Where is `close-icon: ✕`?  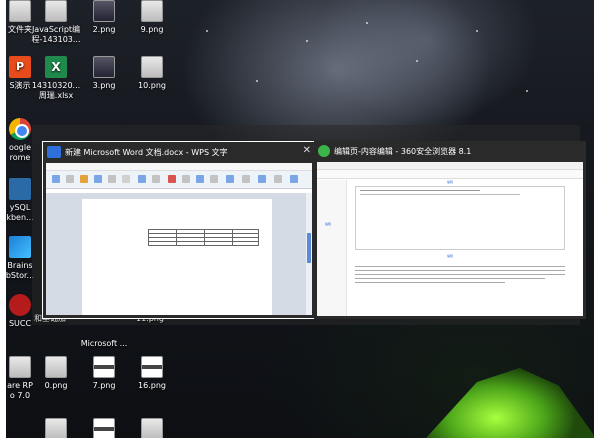 close-icon: ✕ is located at coordinates (307, 150).